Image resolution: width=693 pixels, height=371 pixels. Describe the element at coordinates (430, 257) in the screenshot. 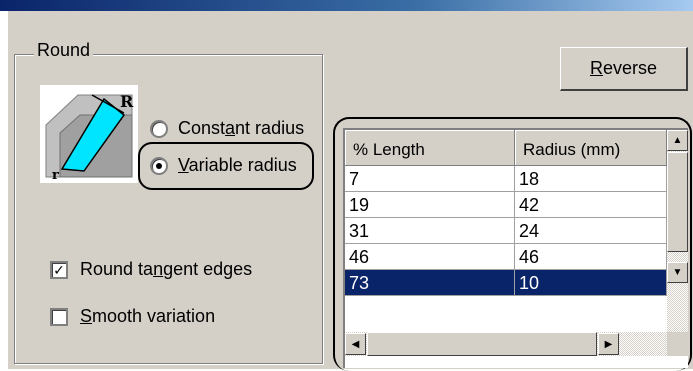

I see `cell-length: 46` at that location.